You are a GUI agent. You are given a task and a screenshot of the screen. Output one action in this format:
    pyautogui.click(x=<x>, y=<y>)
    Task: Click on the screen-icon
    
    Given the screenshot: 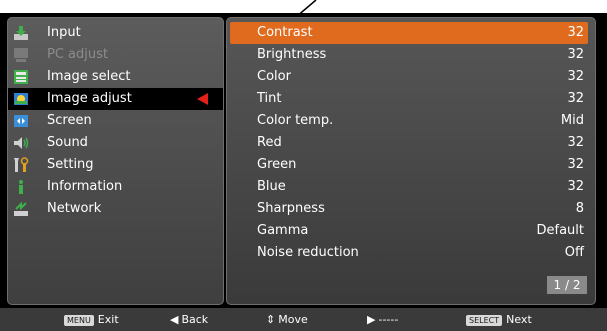 What is the action you would take?
    pyautogui.click(x=21, y=121)
    